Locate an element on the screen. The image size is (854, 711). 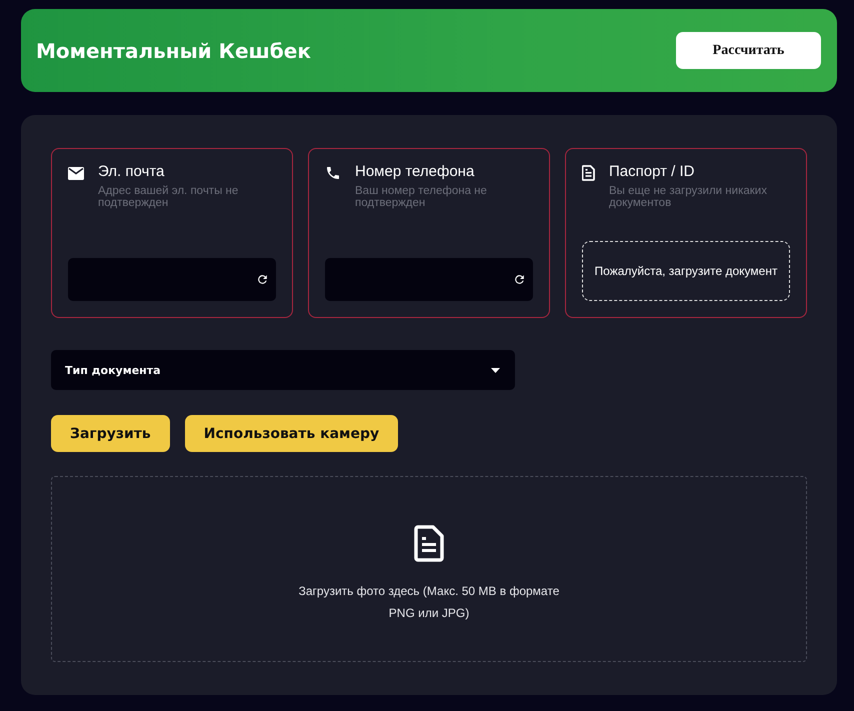
card-subtitle: Вы еще не загрузили никаких документов is located at coordinates (688, 197).